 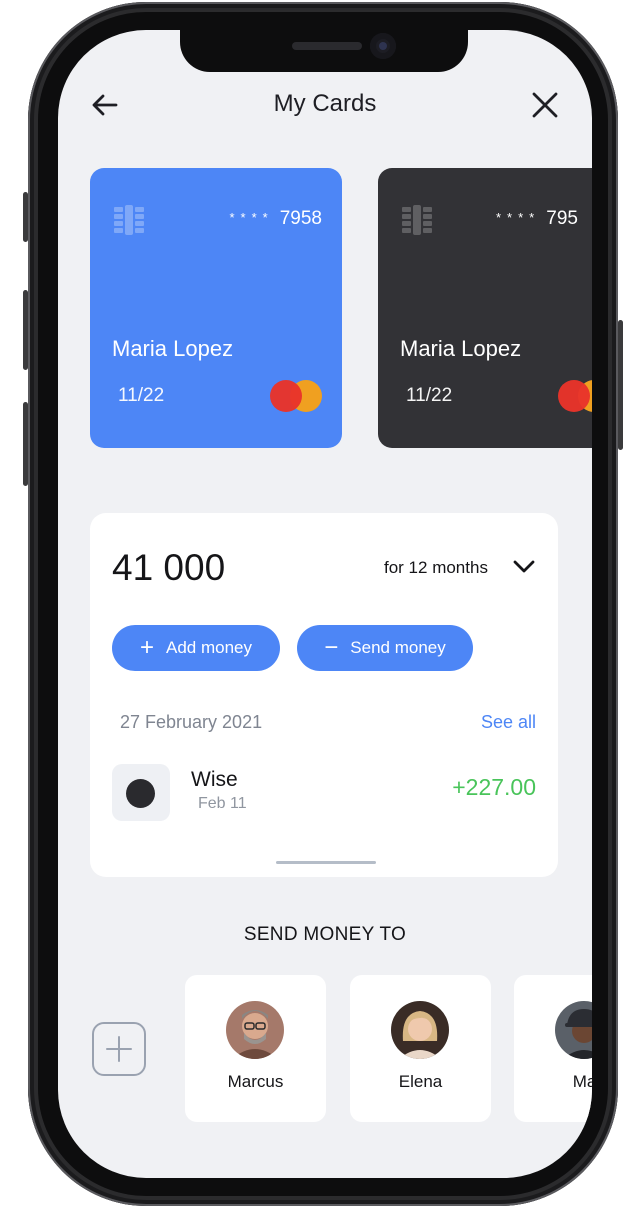 I want to click on add-money-button: + Add money, so click(x=196, y=648).